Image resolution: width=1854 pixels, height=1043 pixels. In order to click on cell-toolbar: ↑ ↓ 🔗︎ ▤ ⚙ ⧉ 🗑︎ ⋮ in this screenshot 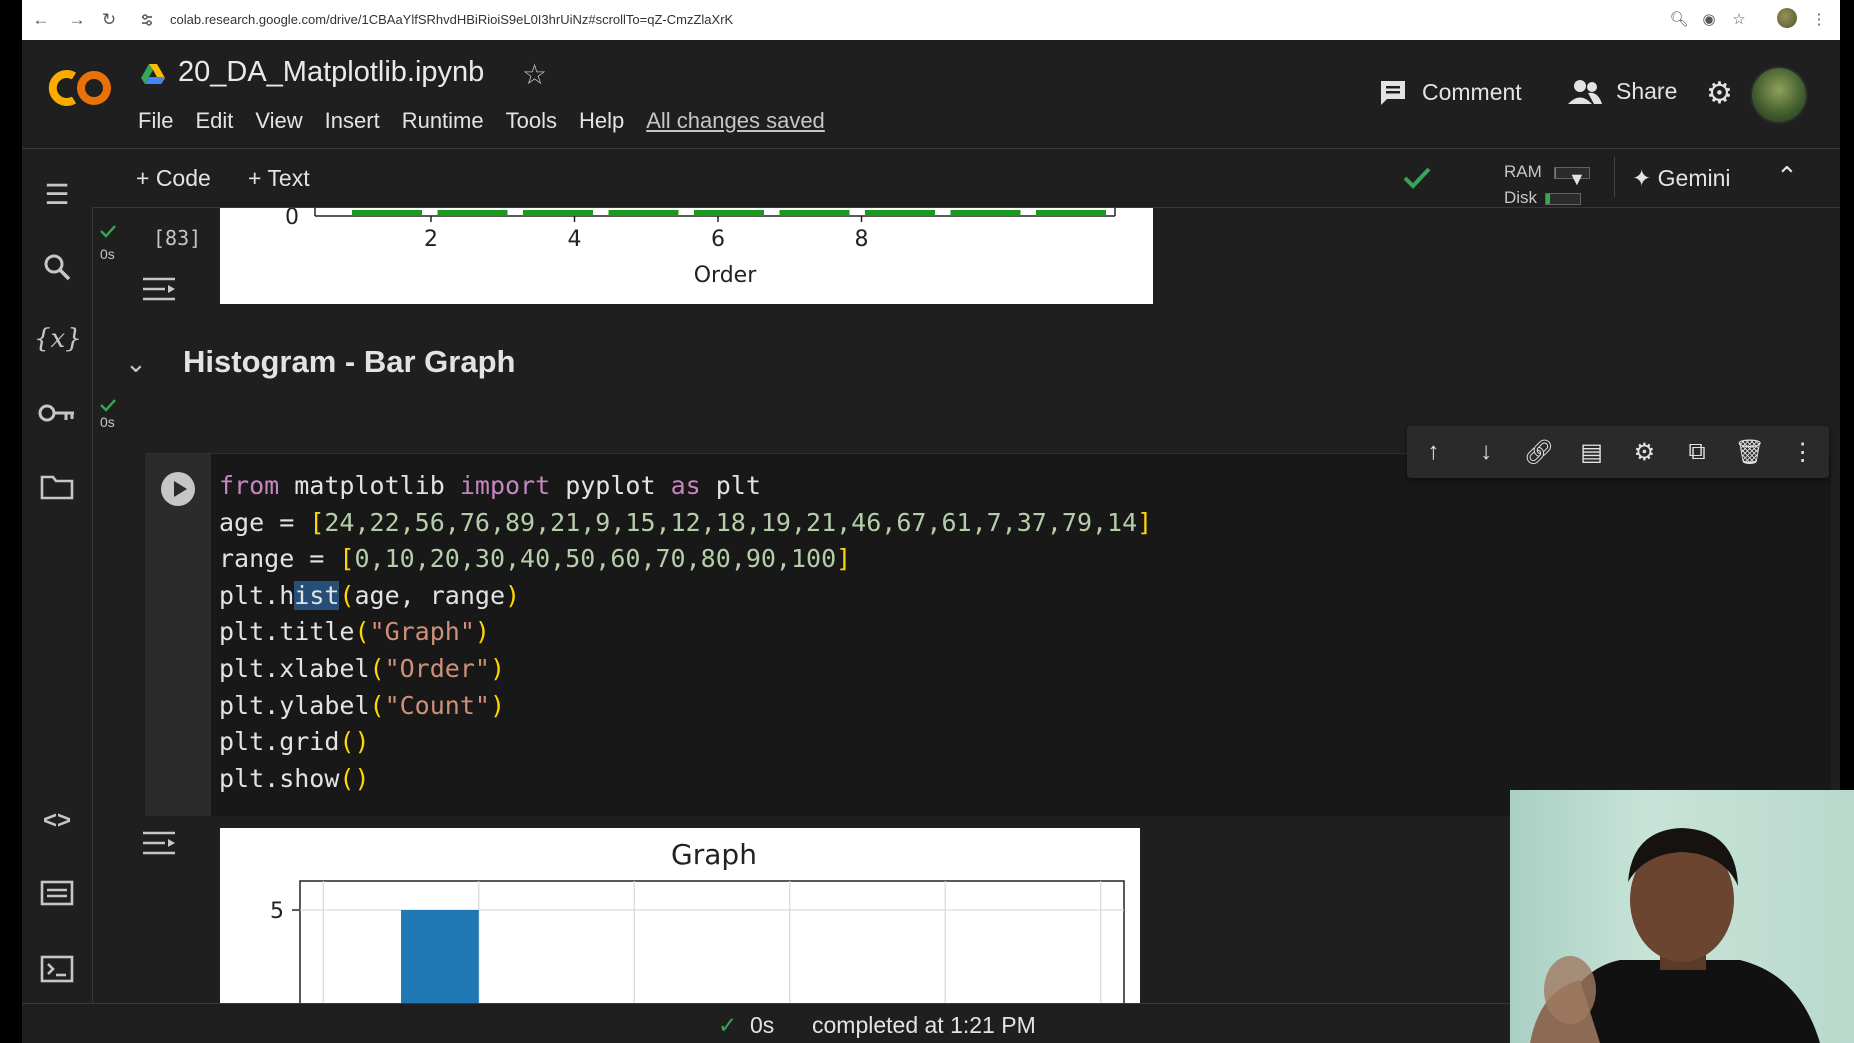, I will do `click(1618, 452)`.